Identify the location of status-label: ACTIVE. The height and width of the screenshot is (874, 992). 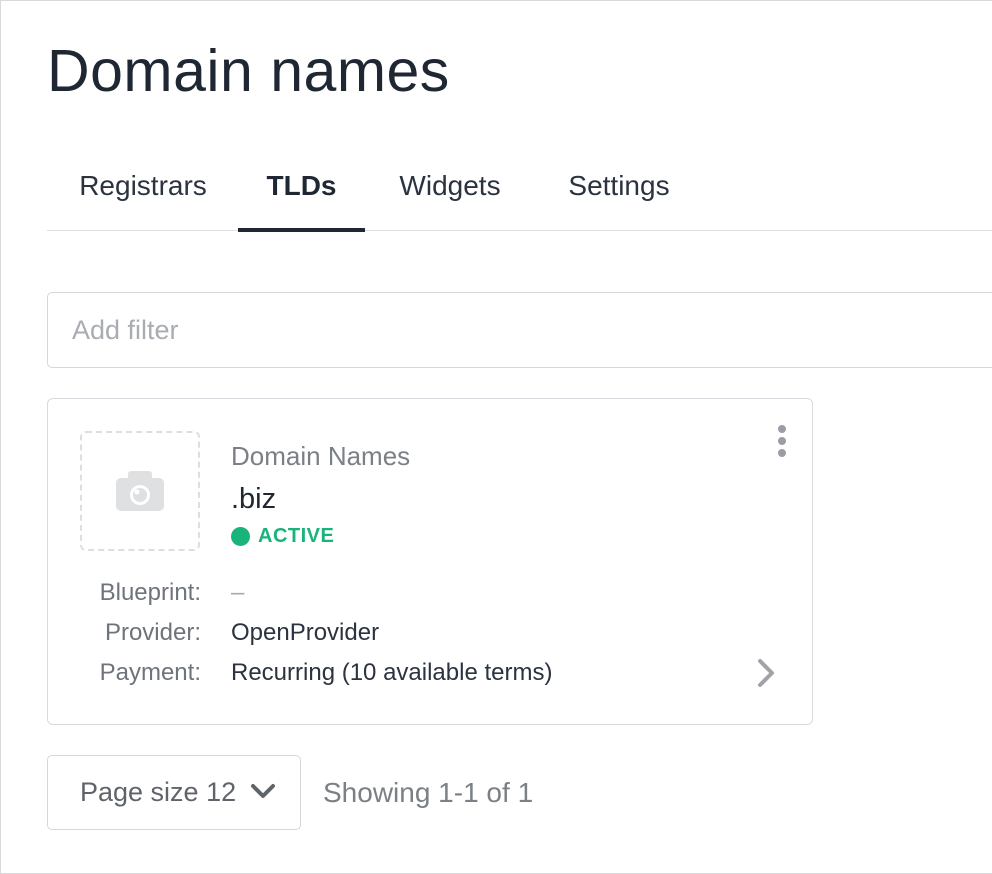
(296, 536).